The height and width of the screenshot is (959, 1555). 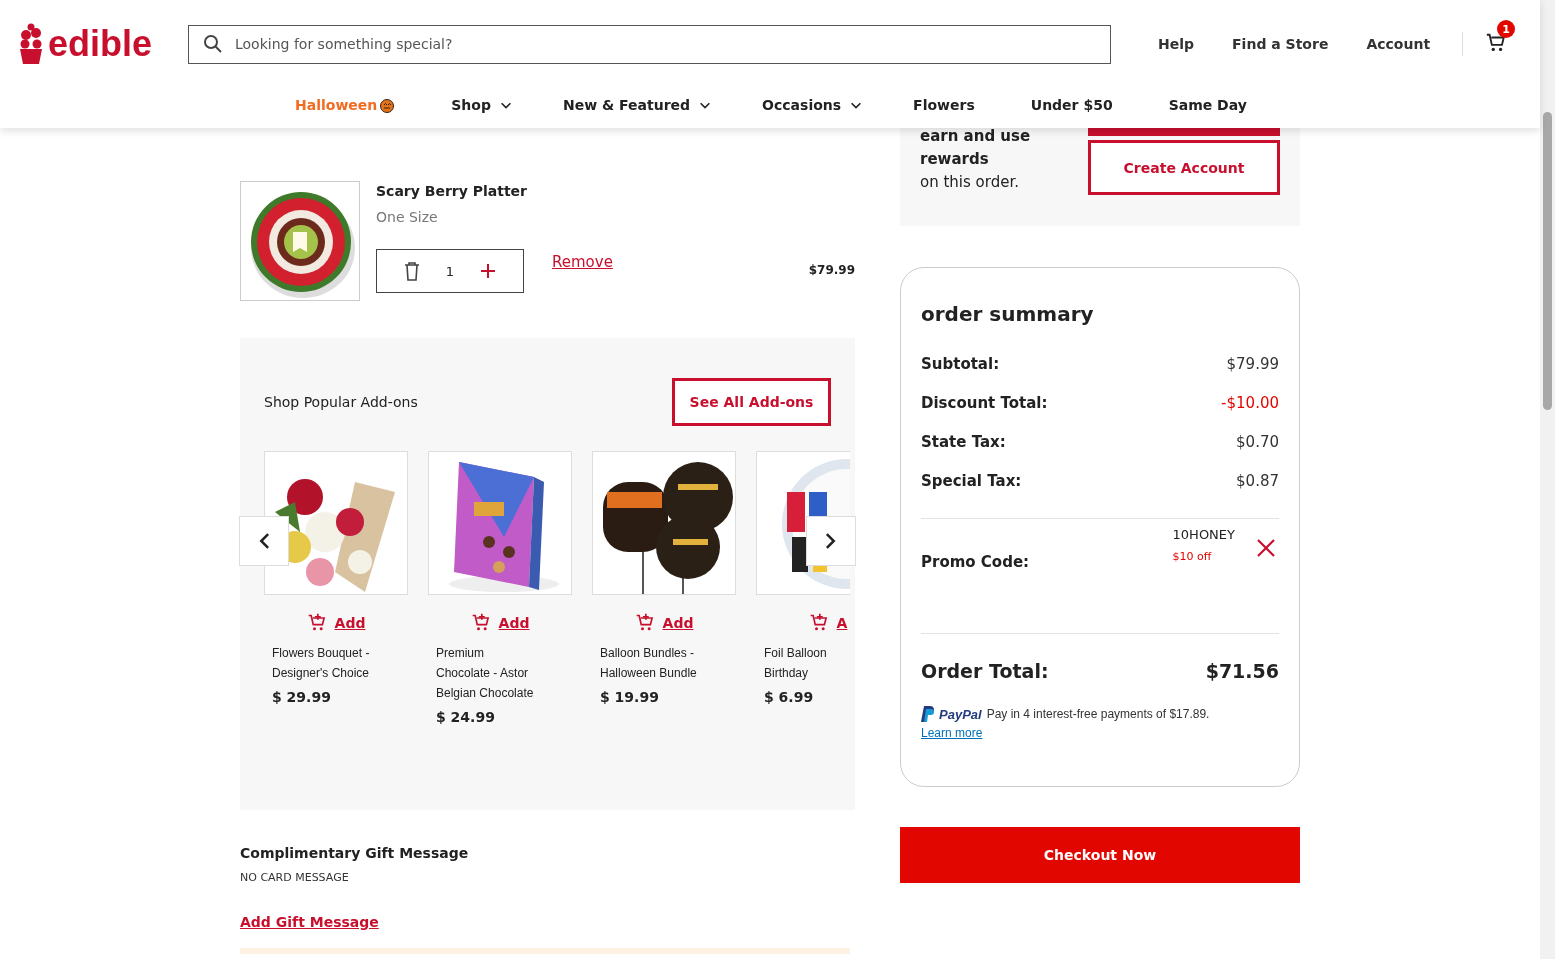 I want to click on section-title: Shop Popular Add-ons, so click(x=341, y=402).